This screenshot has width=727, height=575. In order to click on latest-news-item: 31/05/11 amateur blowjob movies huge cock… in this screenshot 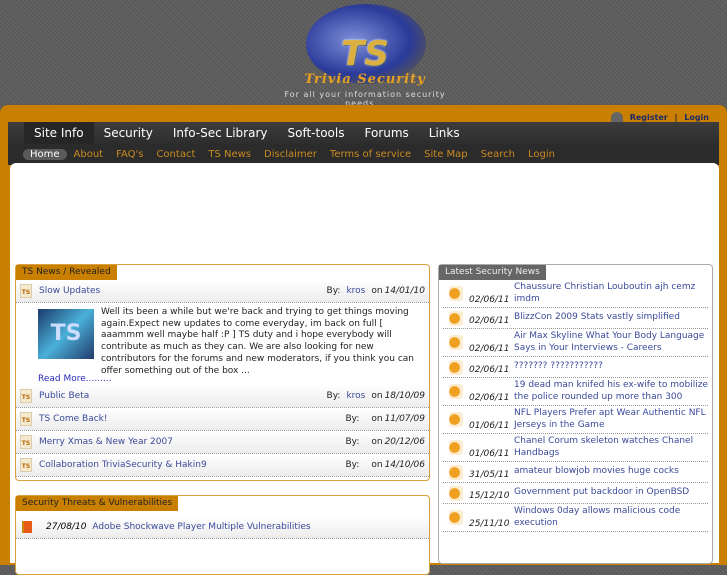, I will do `click(575, 472)`.